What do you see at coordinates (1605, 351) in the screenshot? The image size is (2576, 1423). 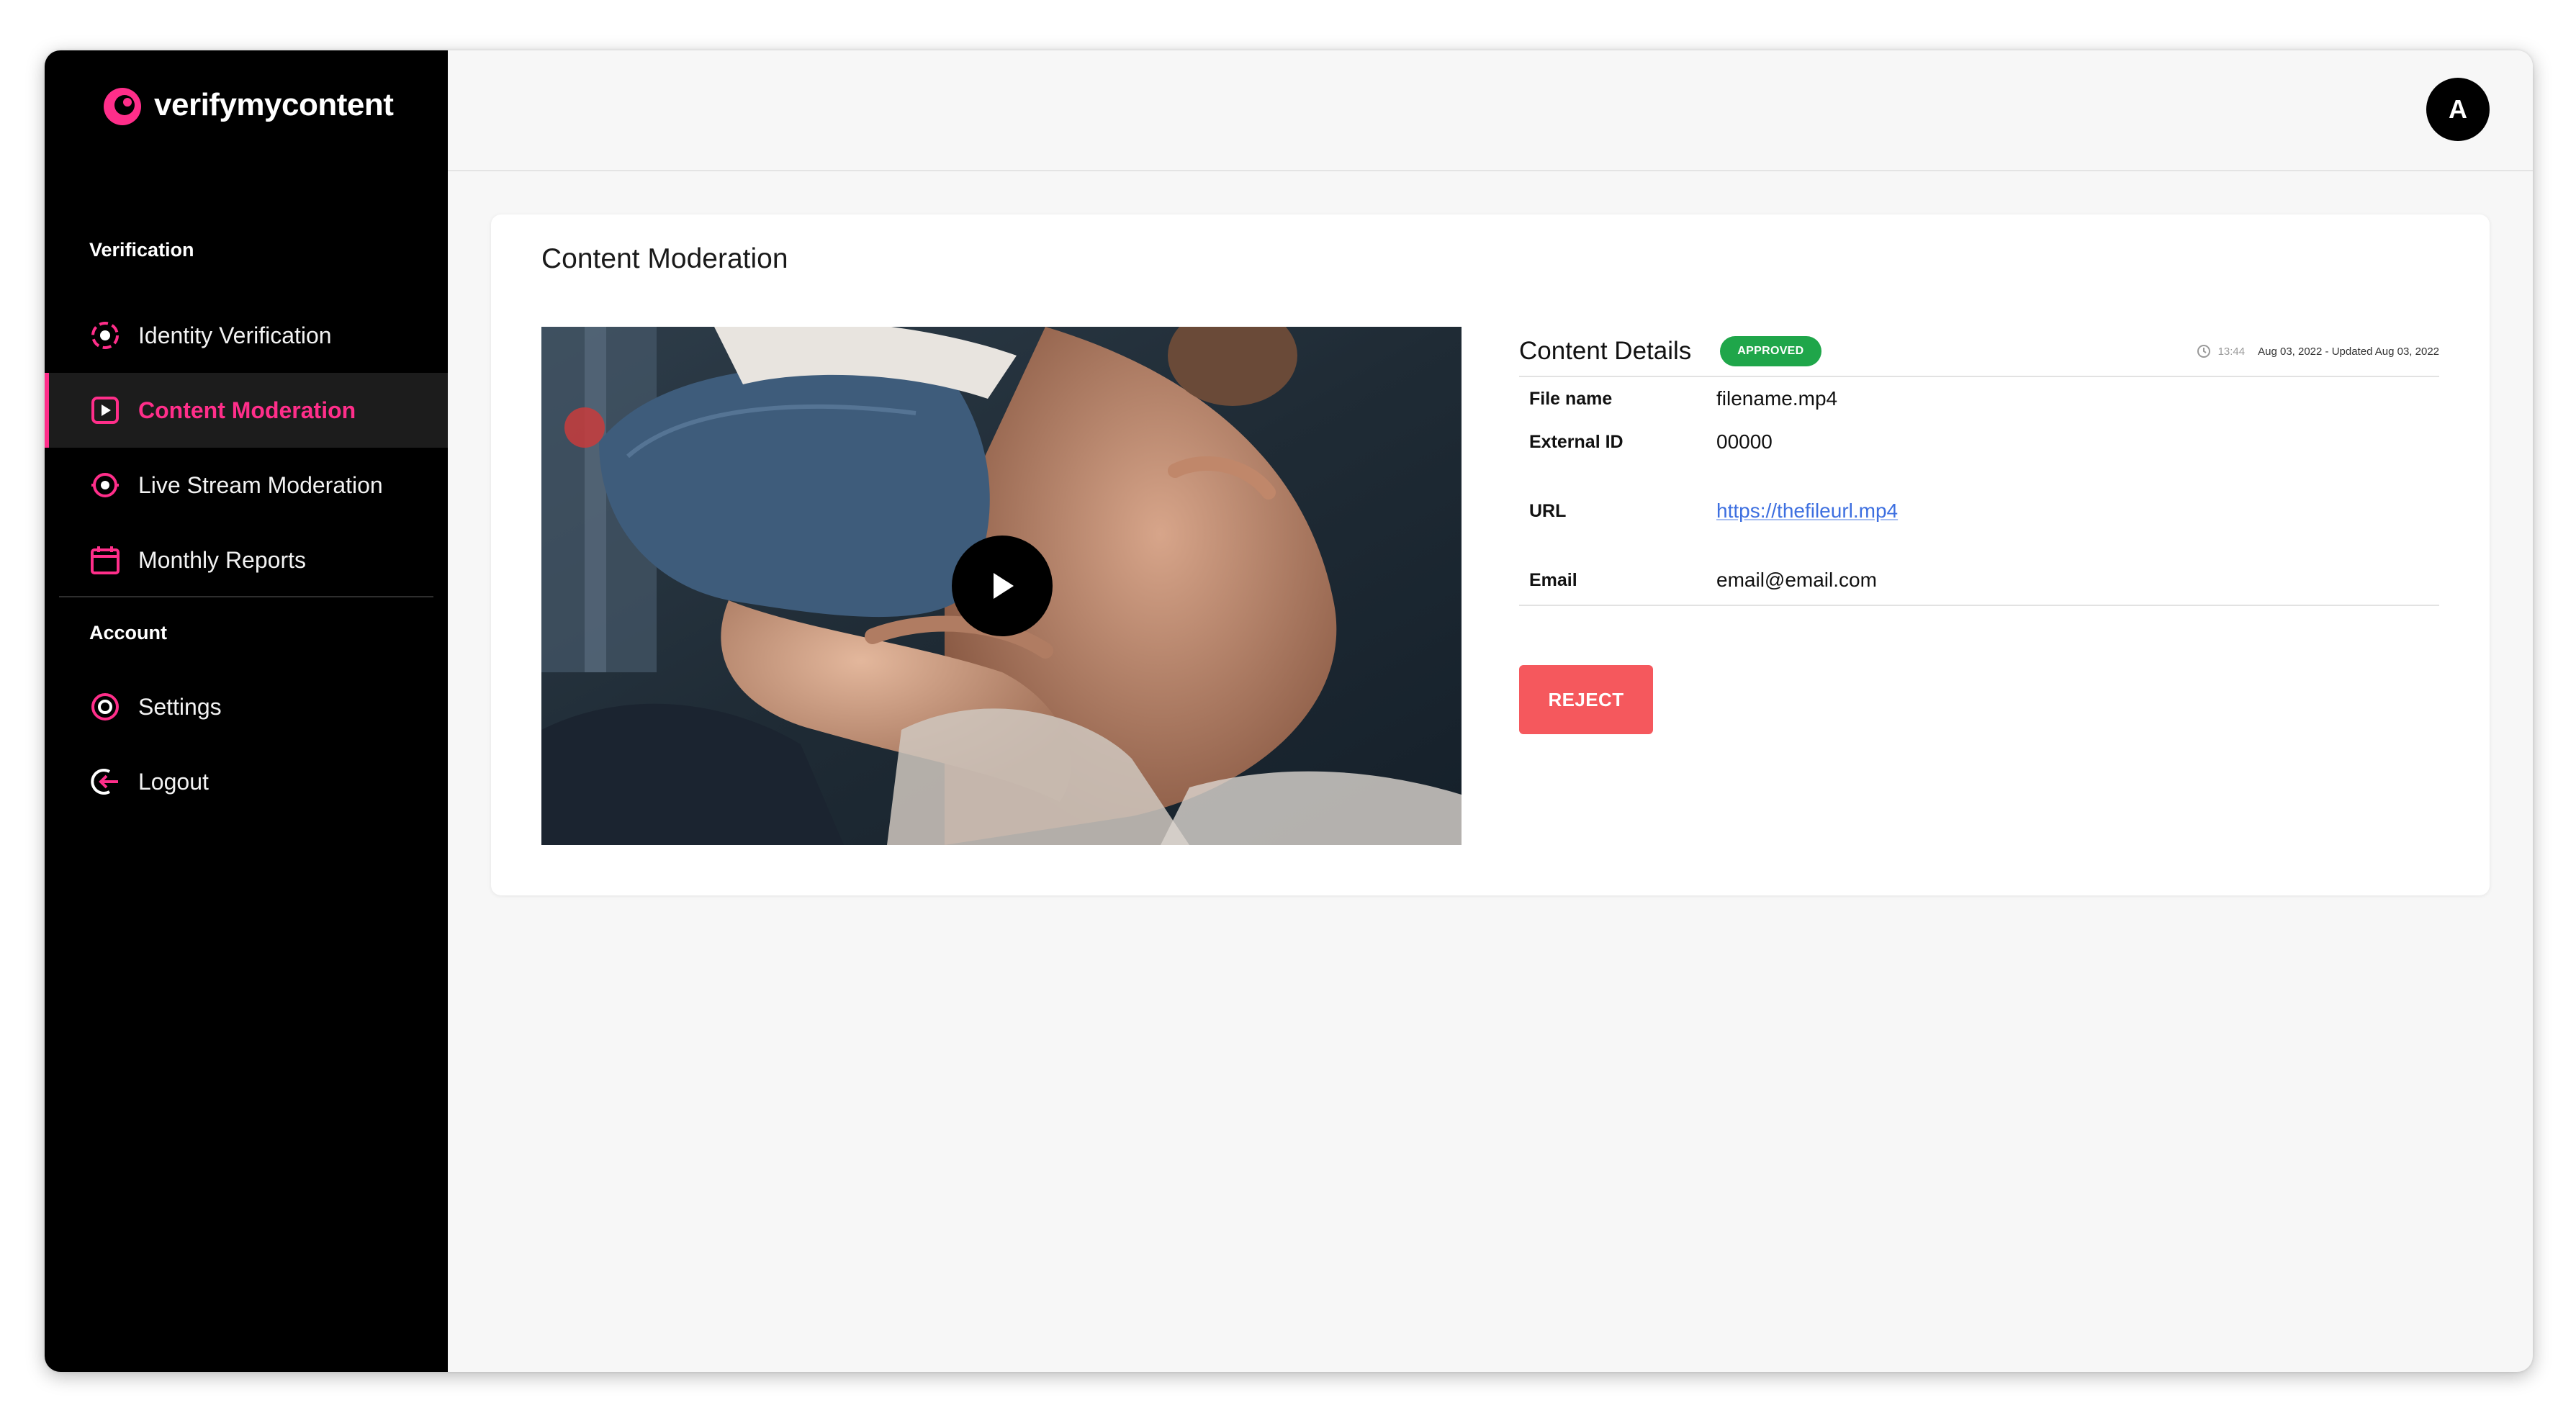 I see `details-title: Content Details` at bounding box center [1605, 351].